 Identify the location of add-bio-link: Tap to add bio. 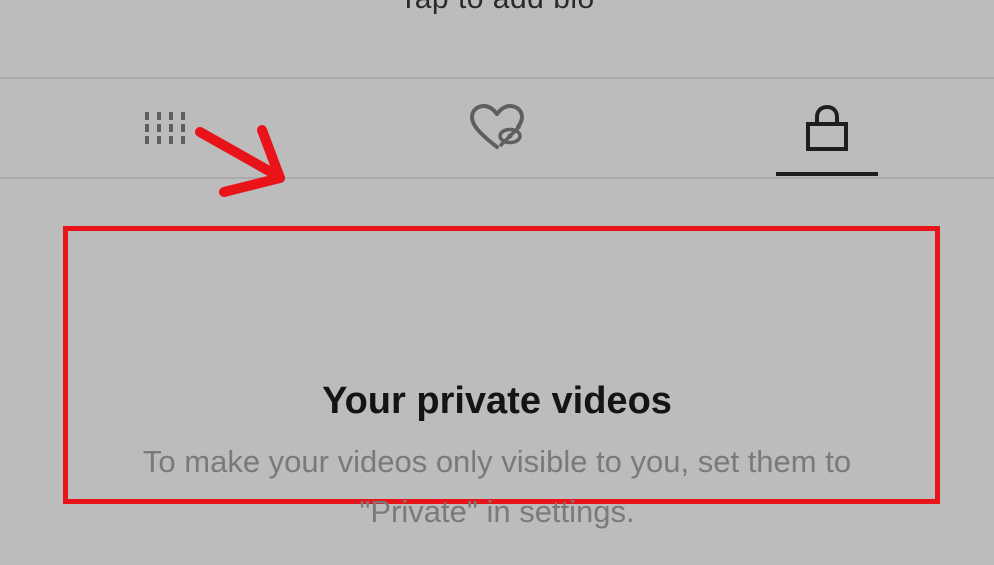
(497, 8).